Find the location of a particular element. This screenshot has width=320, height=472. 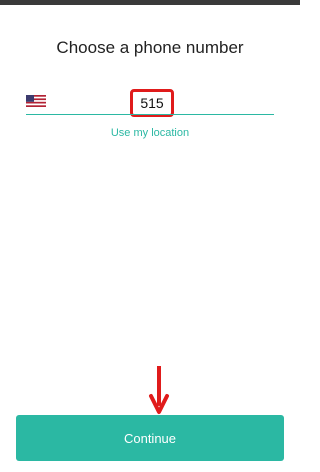

status-bar-strip is located at coordinates (150, 2).